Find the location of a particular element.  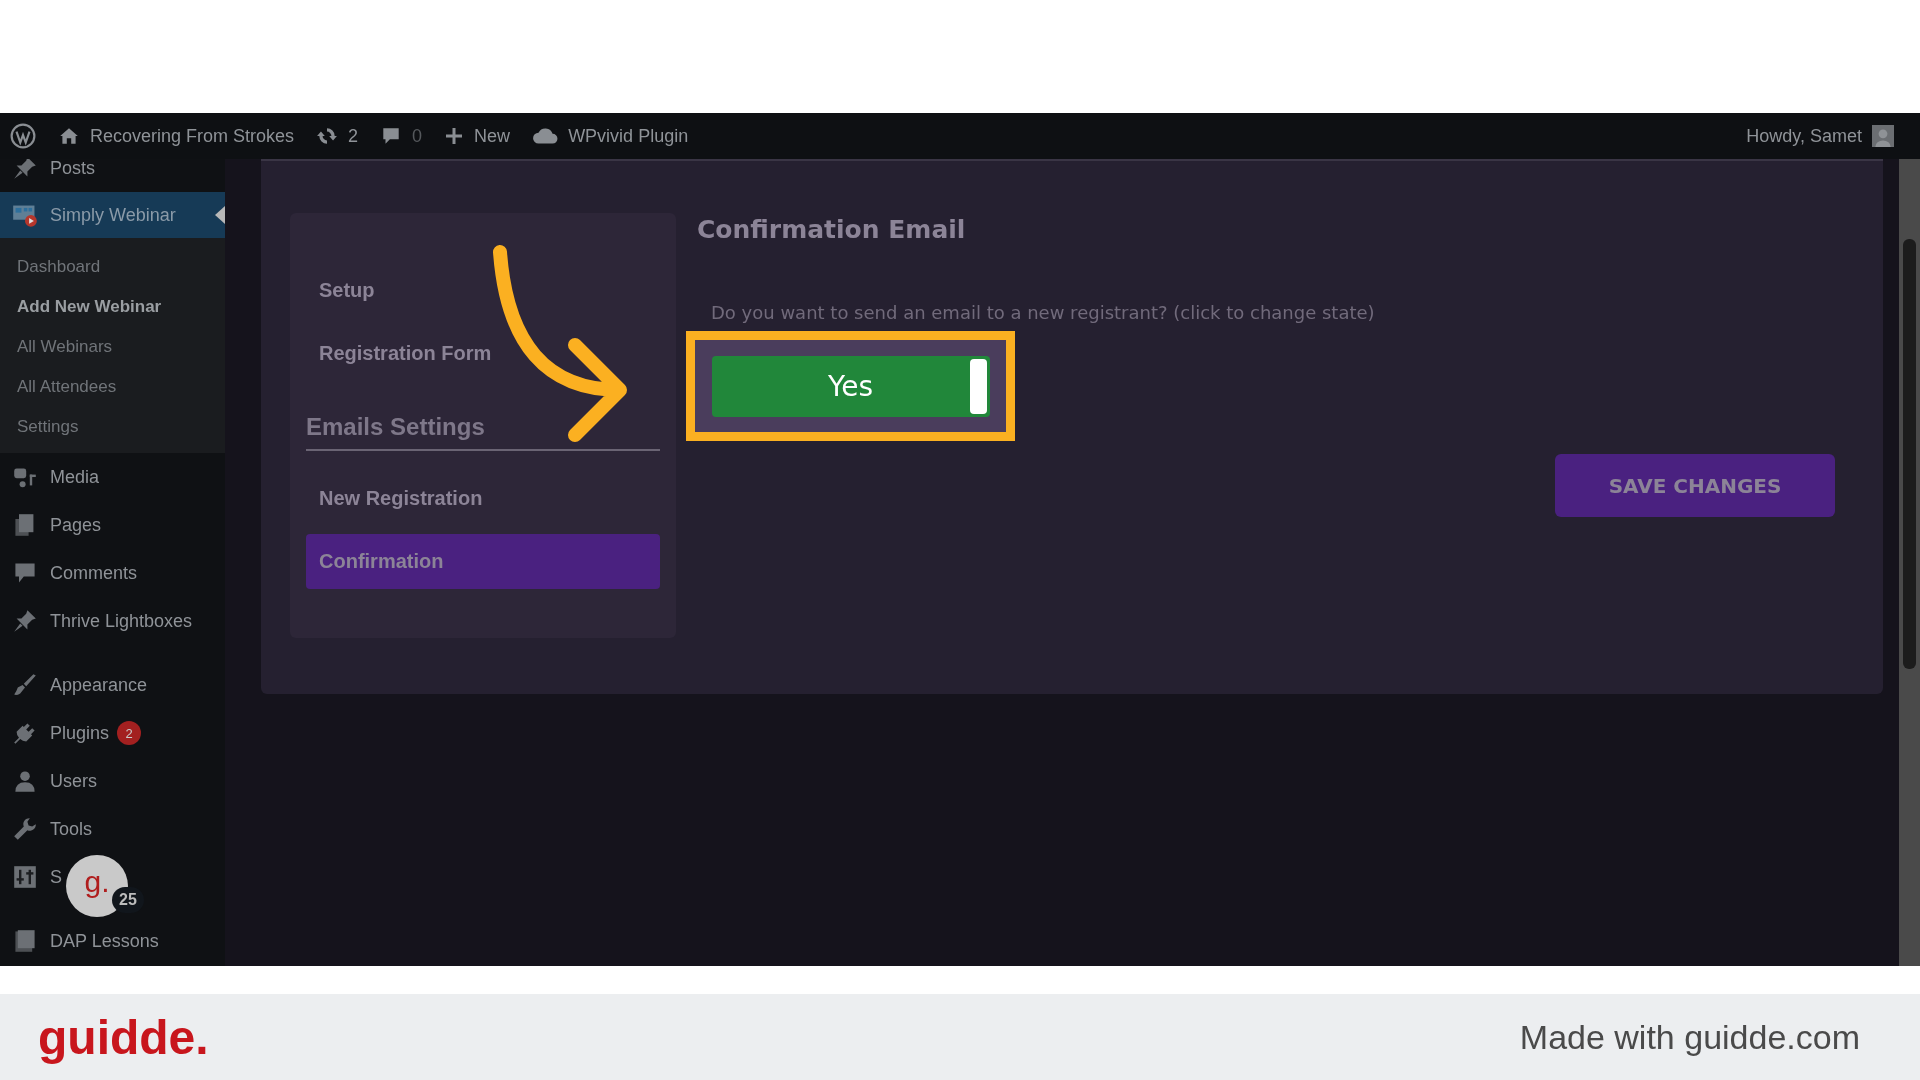

wrench-icon is located at coordinates (25, 829).